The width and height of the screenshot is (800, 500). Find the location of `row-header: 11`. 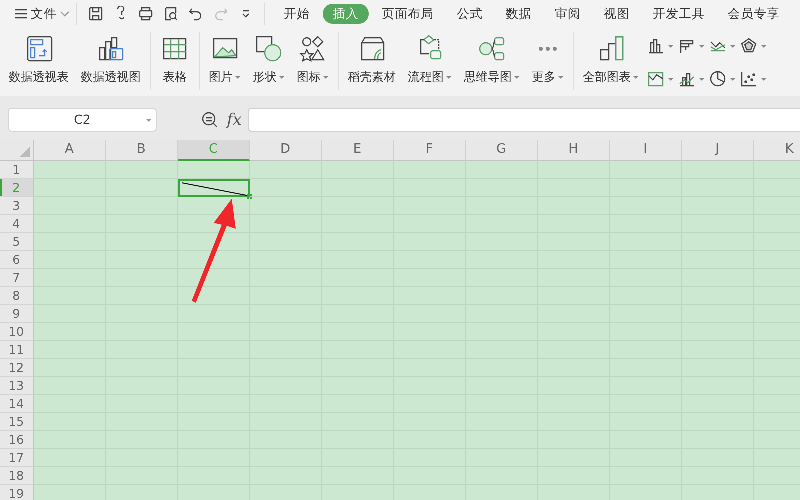

row-header: 11 is located at coordinates (17, 350).